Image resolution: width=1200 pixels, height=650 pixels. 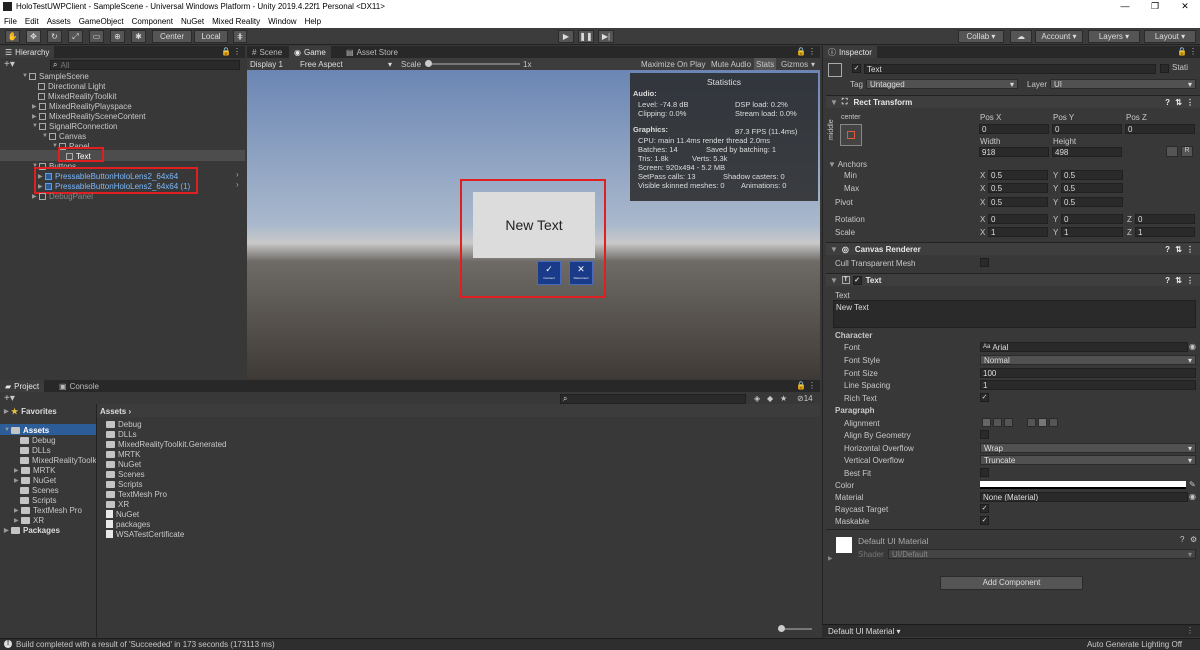 What do you see at coordinates (1042, 422) in the screenshot?
I see `align-middle-icon` at bounding box center [1042, 422].